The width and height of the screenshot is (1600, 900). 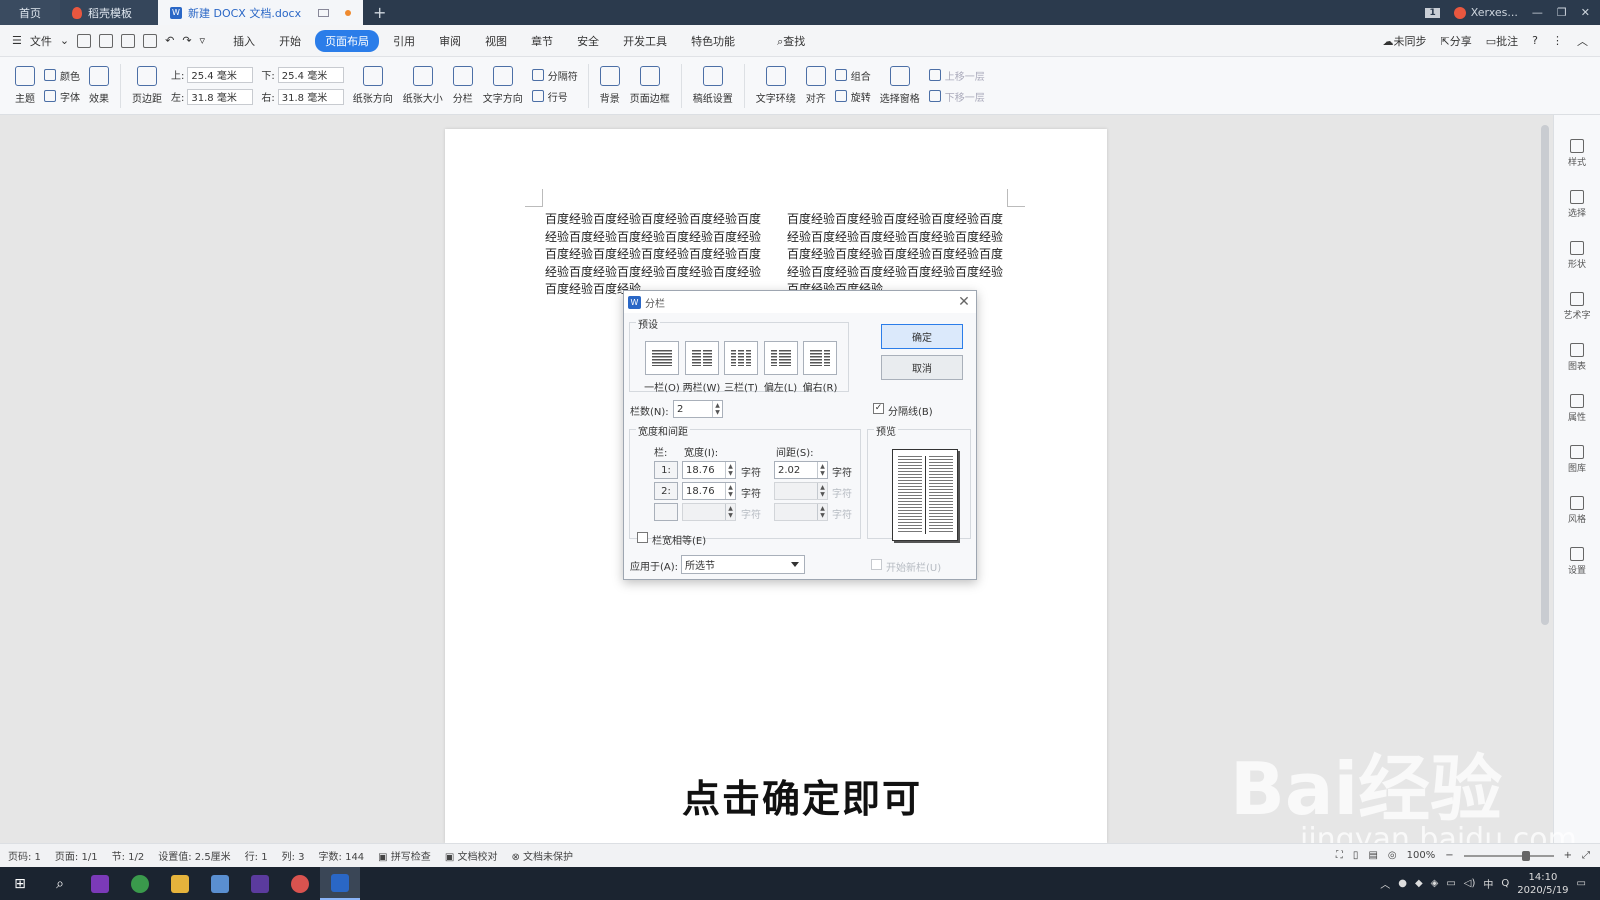 What do you see at coordinates (642, 537) in the screenshot?
I see `equal-width-checkbox` at bounding box center [642, 537].